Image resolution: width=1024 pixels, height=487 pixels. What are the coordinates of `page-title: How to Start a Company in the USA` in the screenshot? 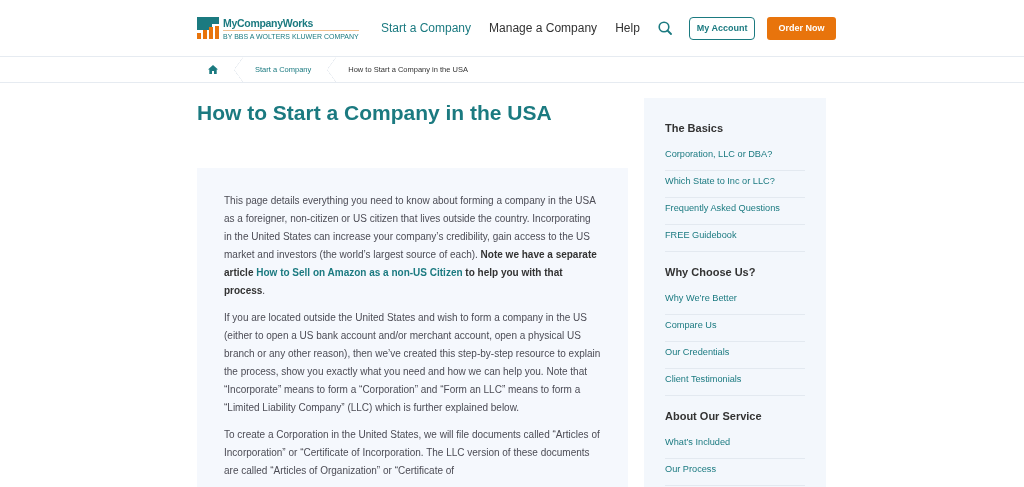 It's located at (375, 113).